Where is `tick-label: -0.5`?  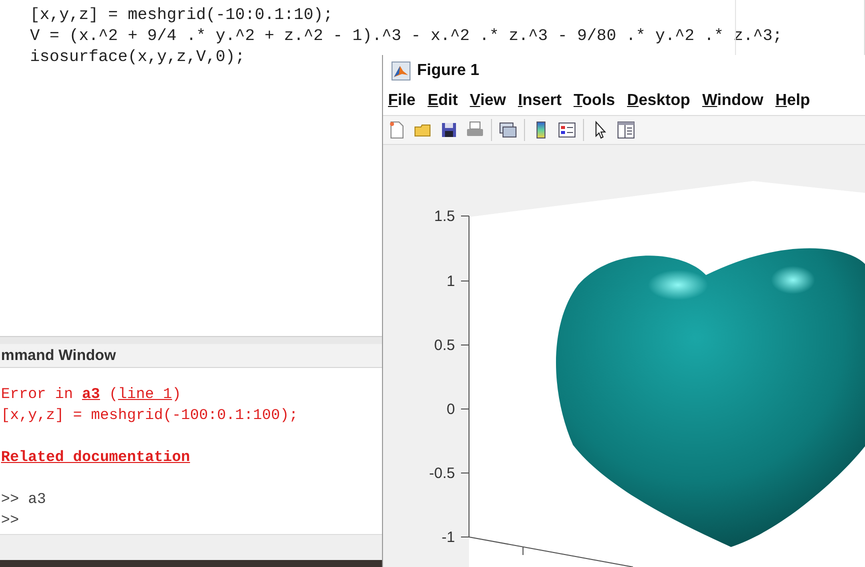 tick-label: -0.5 is located at coordinates (442, 473).